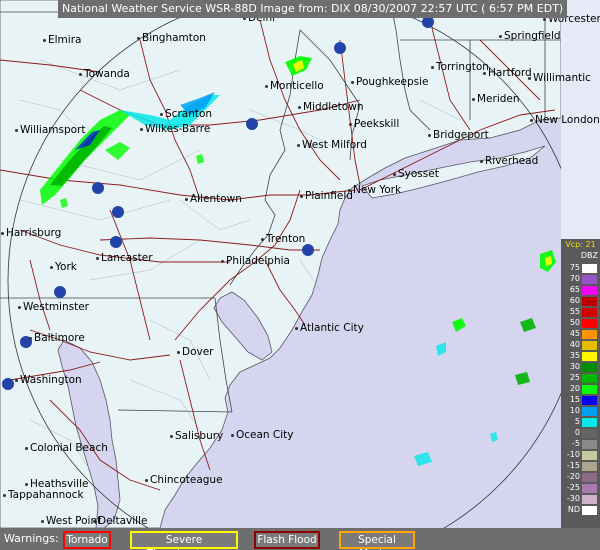  What do you see at coordinates (174, 38) in the screenshot?
I see `city-label: Binghamton` at bounding box center [174, 38].